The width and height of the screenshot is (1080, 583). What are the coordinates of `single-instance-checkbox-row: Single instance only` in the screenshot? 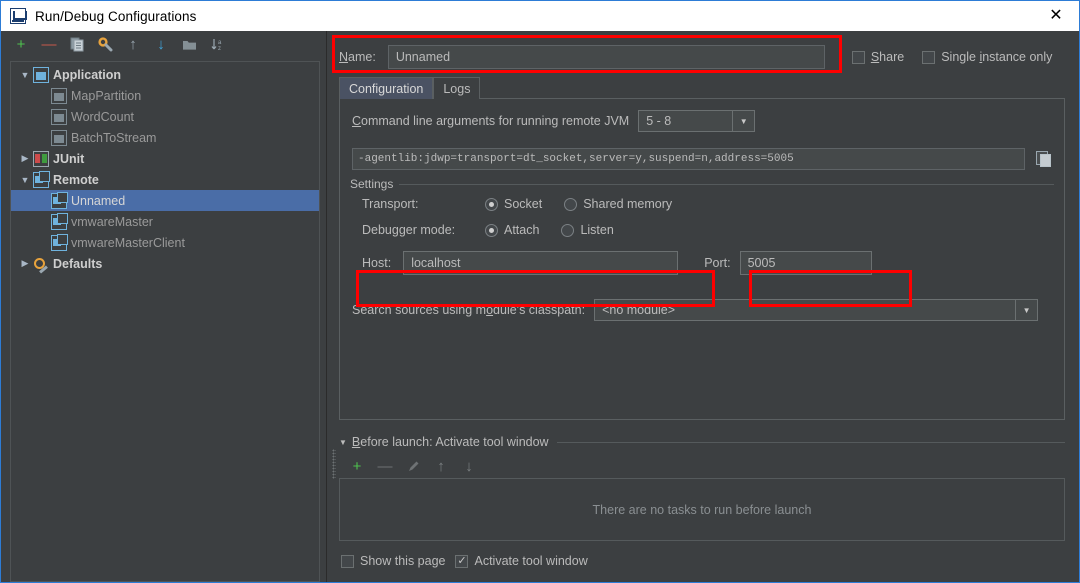 It's located at (987, 57).